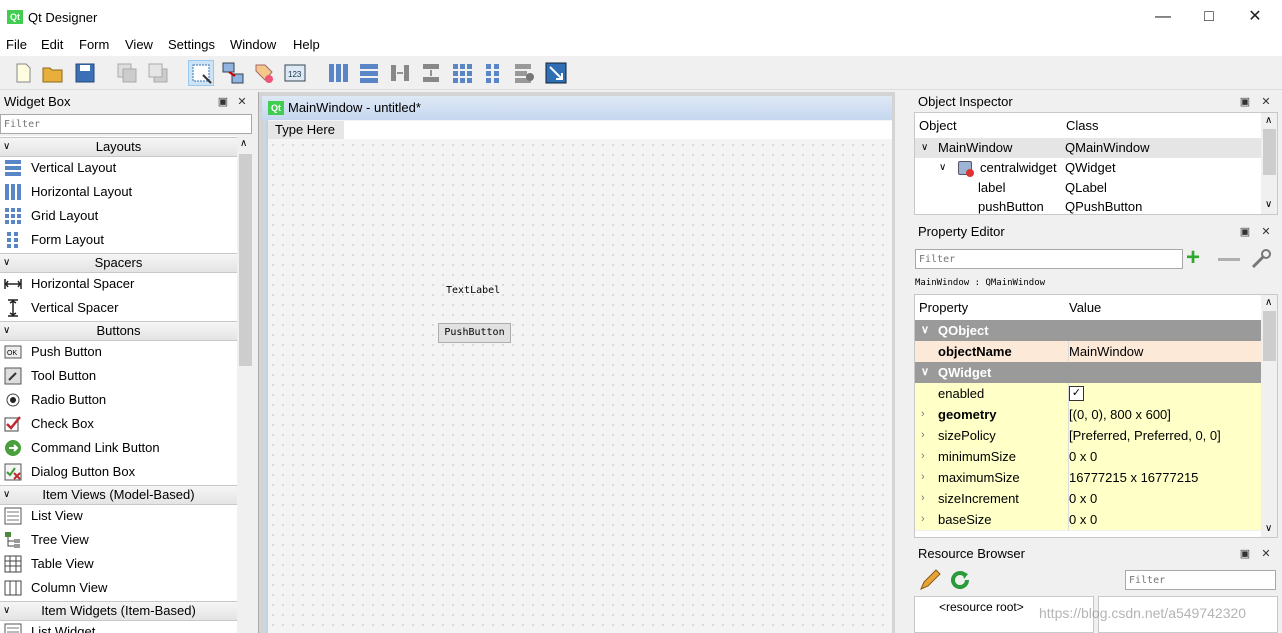  What do you see at coordinates (1088, 478) in the screenshot?
I see `property-row-maximumsize: › maximumSize 16777215 x 16777215` at bounding box center [1088, 478].